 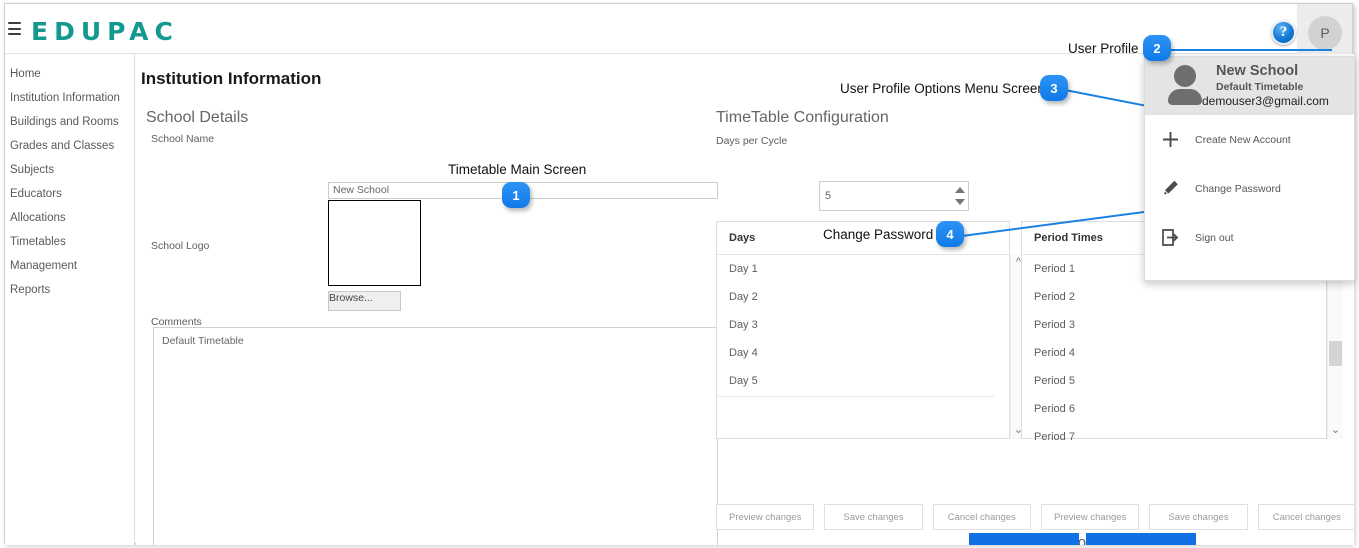 What do you see at coordinates (1157, 48) in the screenshot?
I see `callout-badge-2: 2` at bounding box center [1157, 48].